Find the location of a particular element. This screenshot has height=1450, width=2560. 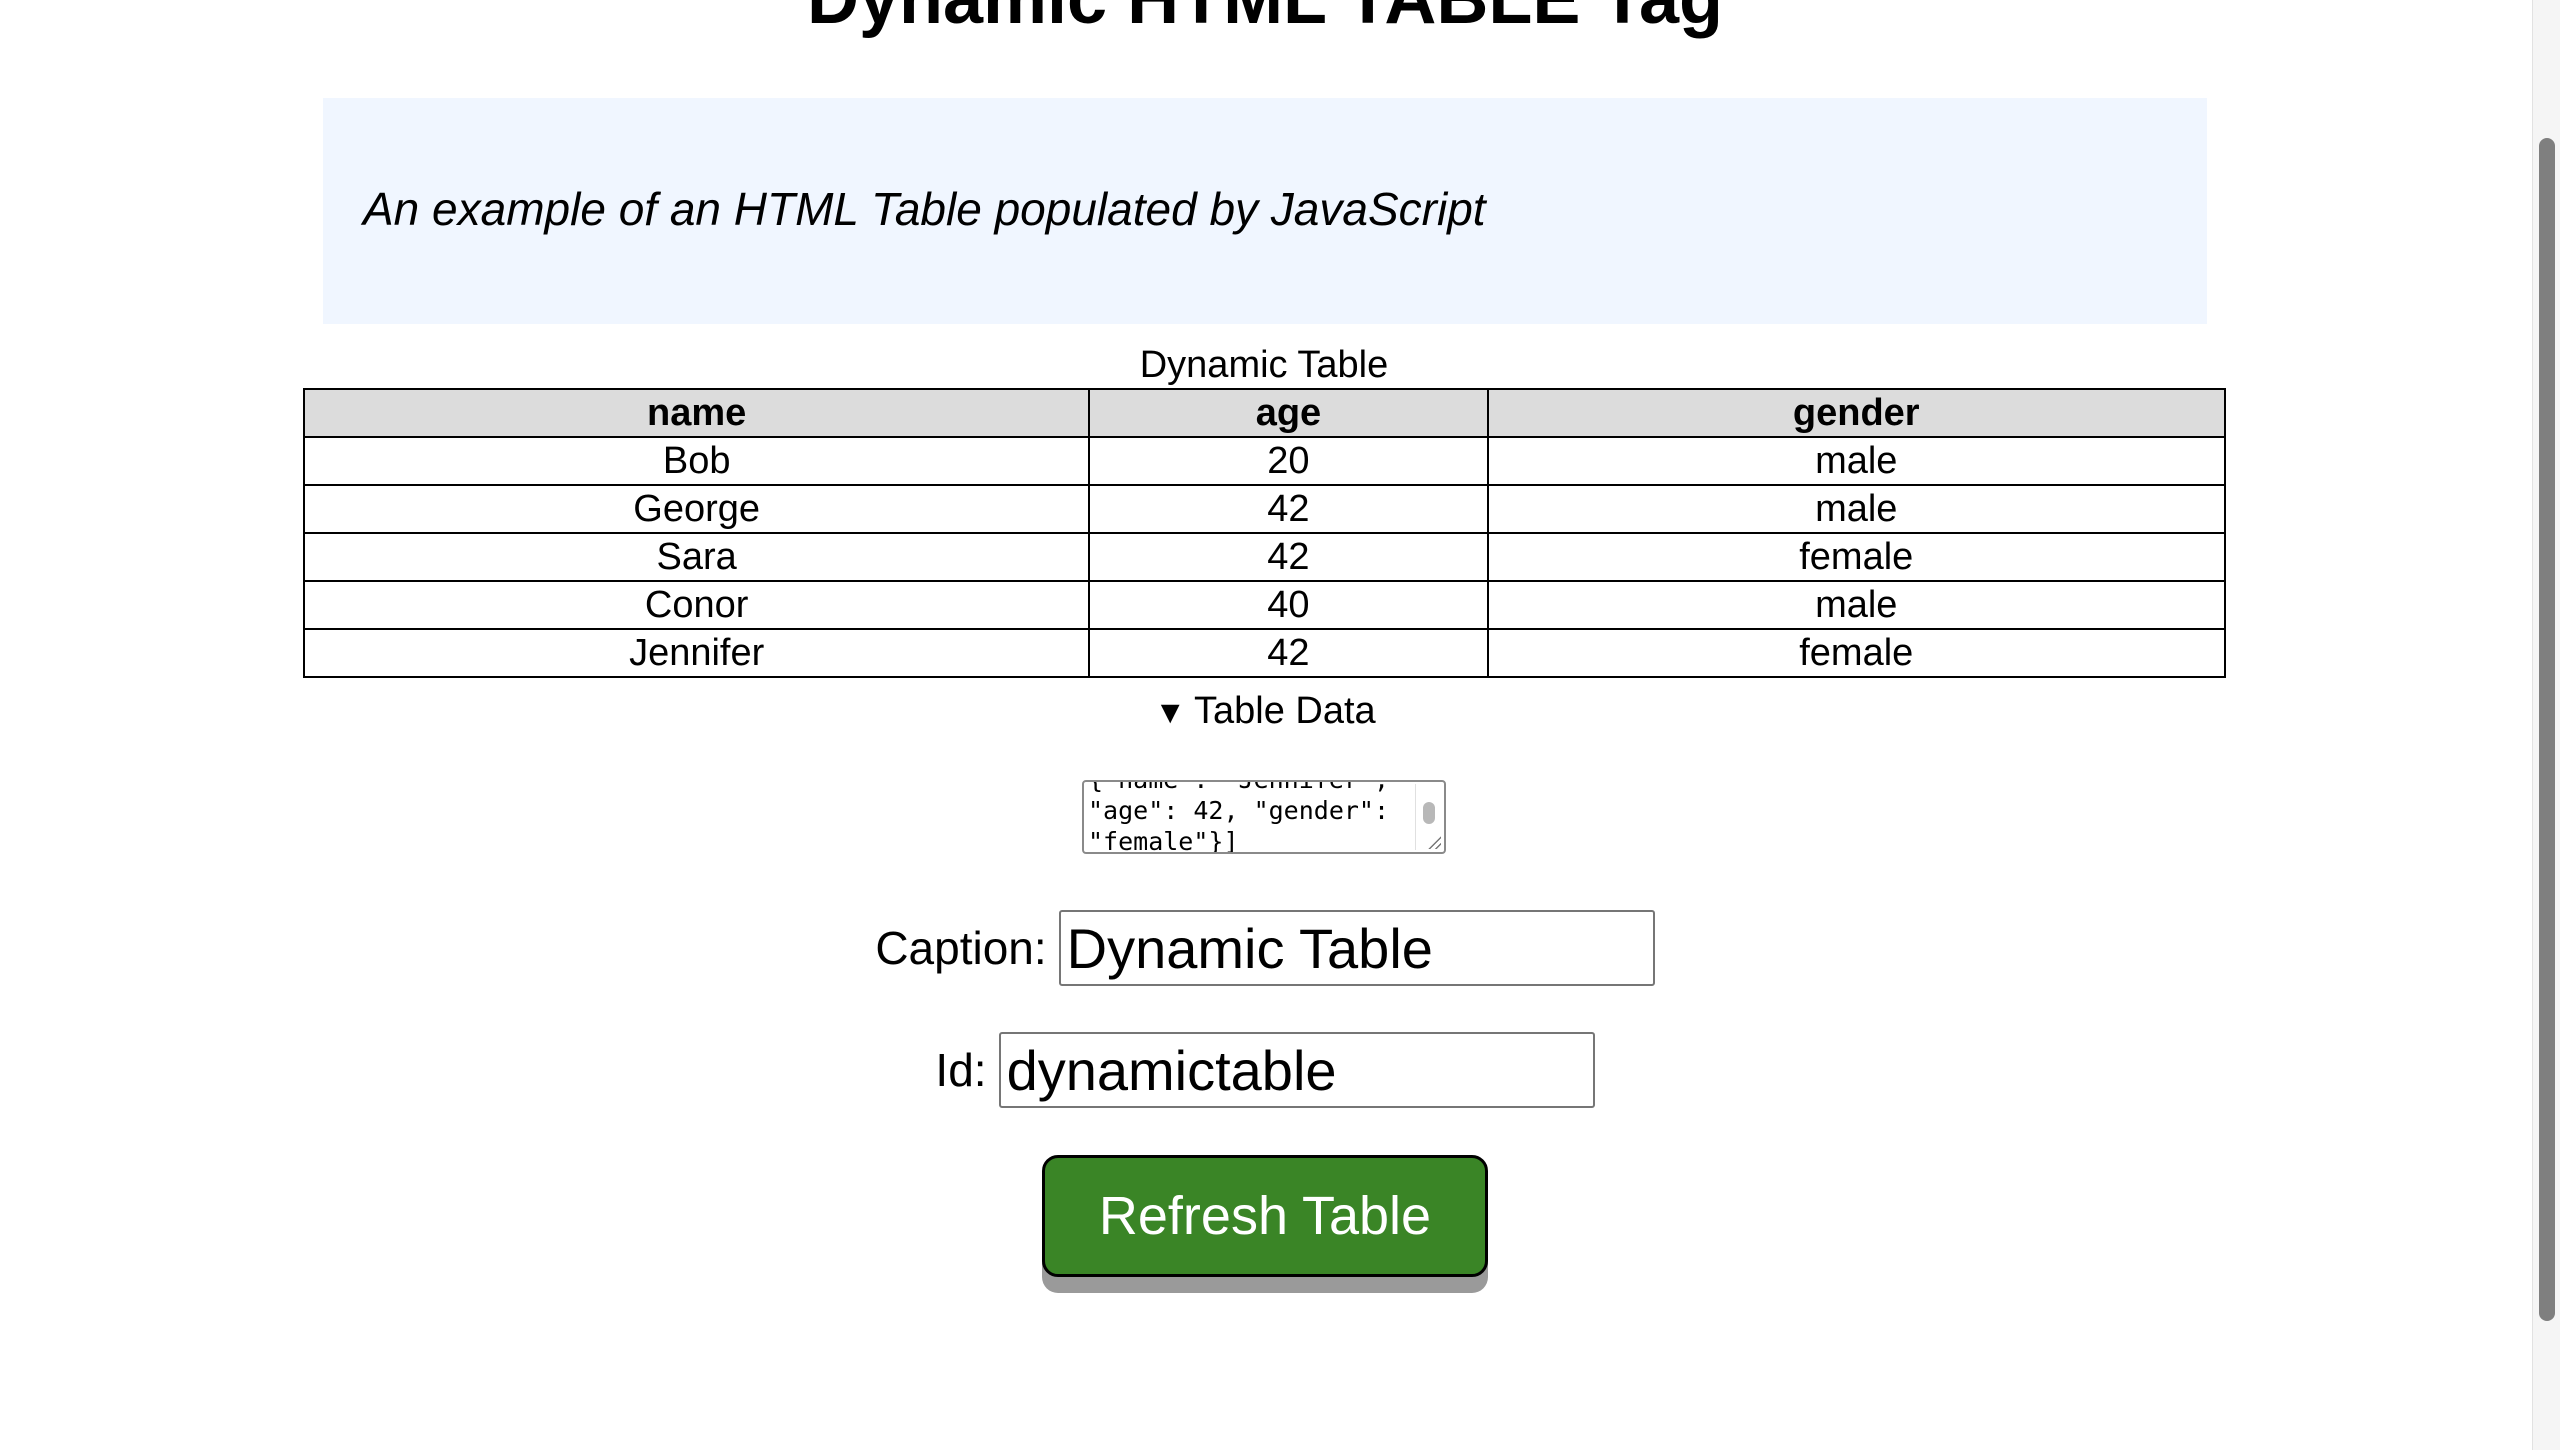

page-scrollbar-thumb is located at coordinates (2547, 729).